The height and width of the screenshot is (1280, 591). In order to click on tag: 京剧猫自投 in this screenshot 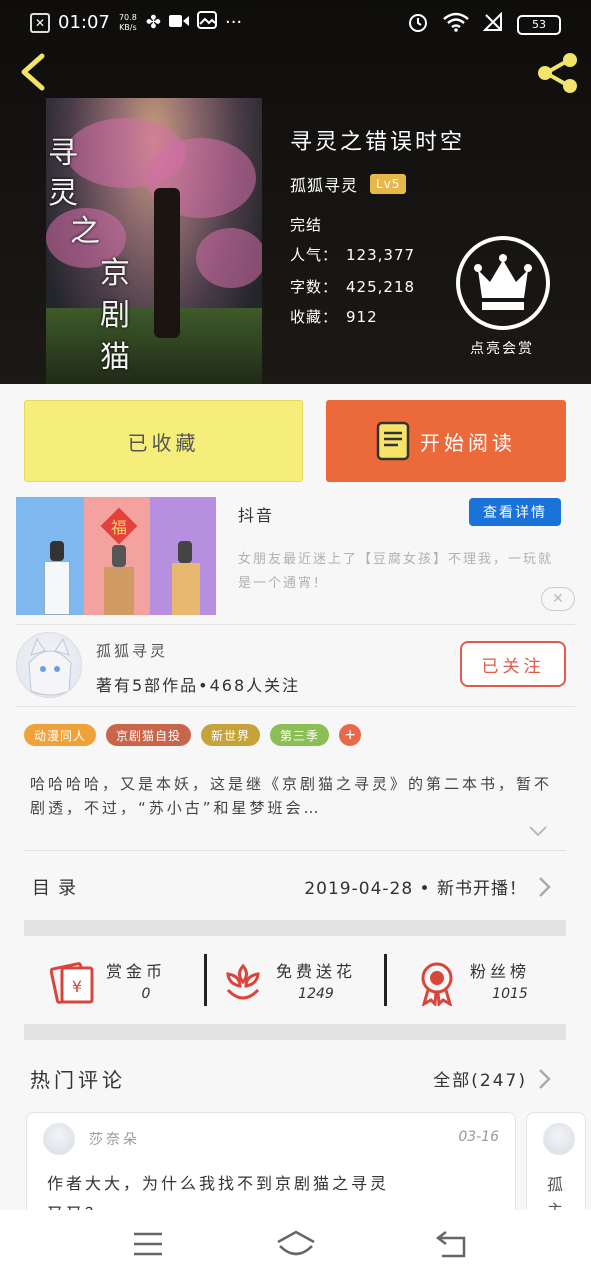, I will do `click(149, 735)`.